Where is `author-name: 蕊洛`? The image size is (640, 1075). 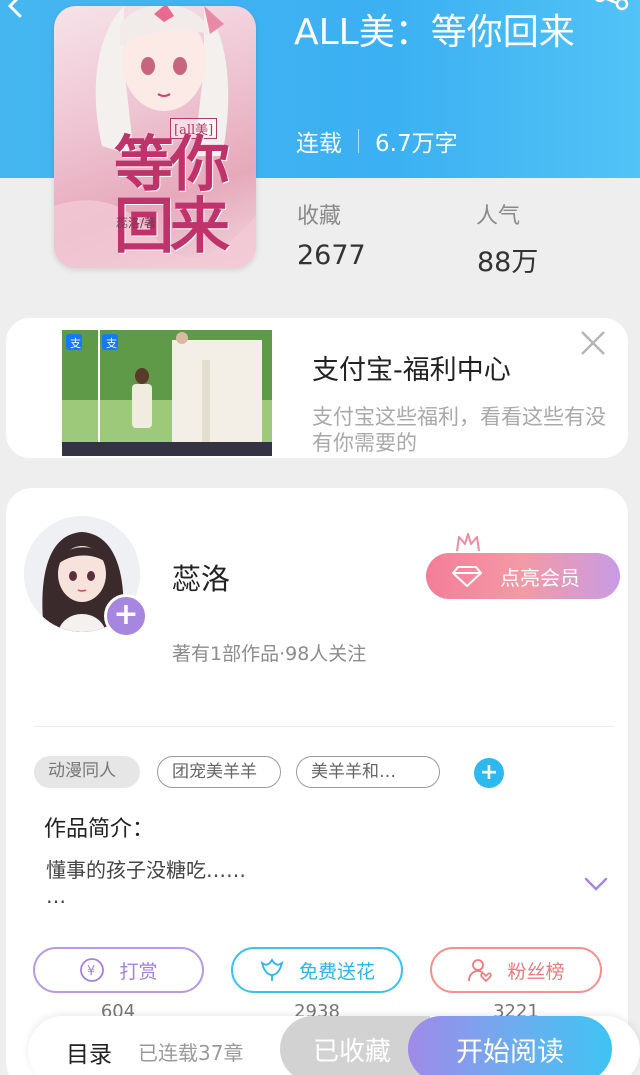 author-name: 蕊洛 is located at coordinates (201, 577).